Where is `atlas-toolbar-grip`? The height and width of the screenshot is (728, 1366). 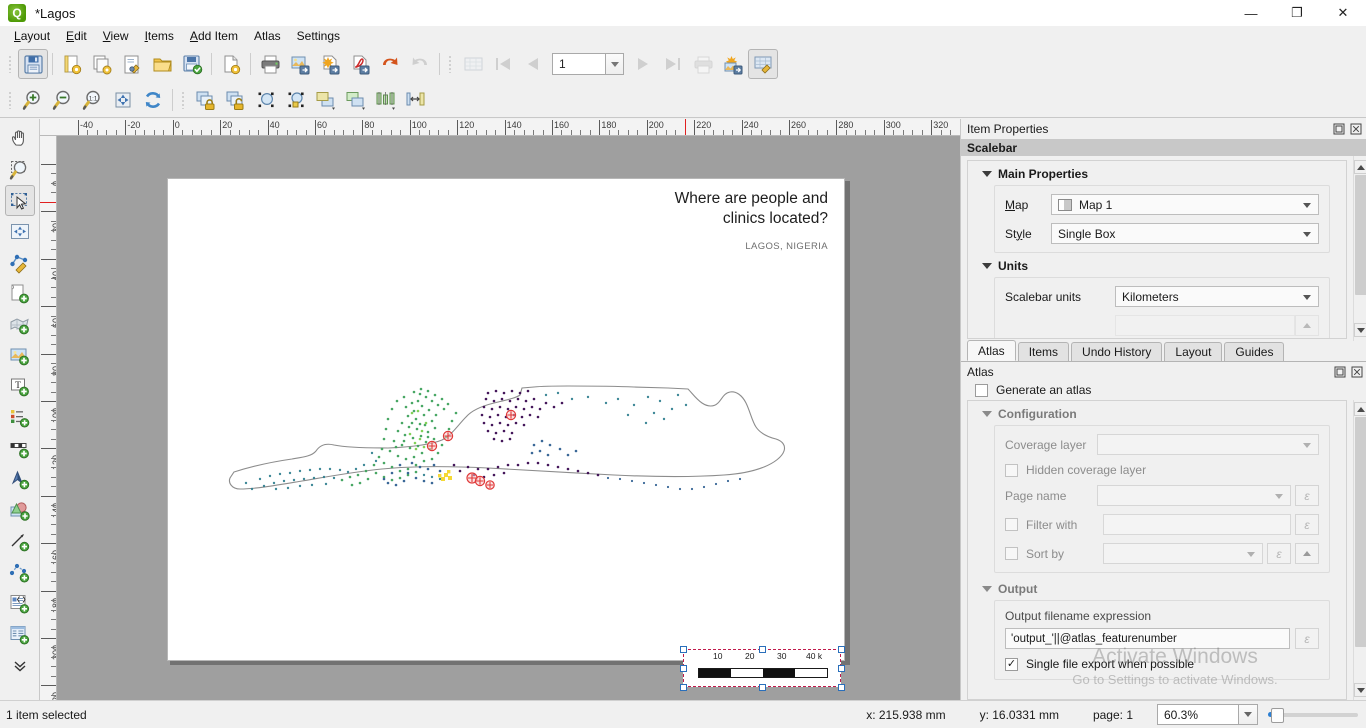
atlas-toolbar-grip is located at coordinates (451, 64).